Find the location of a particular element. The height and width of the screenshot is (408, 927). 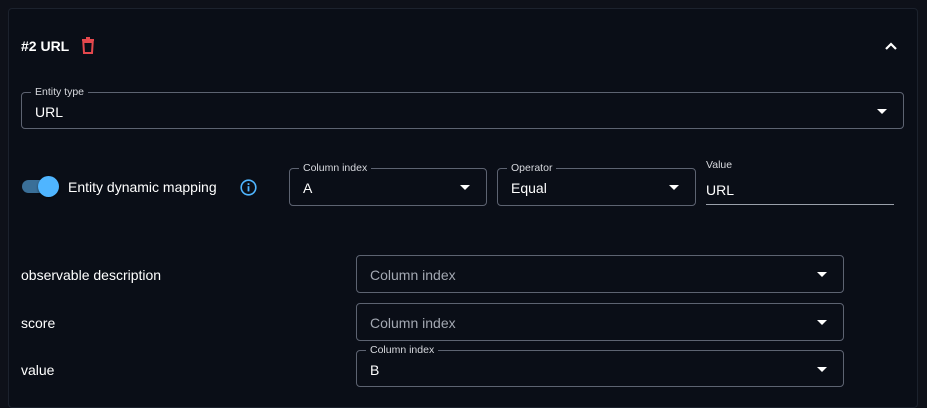

field-label-value: value is located at coordinates (38, 370).